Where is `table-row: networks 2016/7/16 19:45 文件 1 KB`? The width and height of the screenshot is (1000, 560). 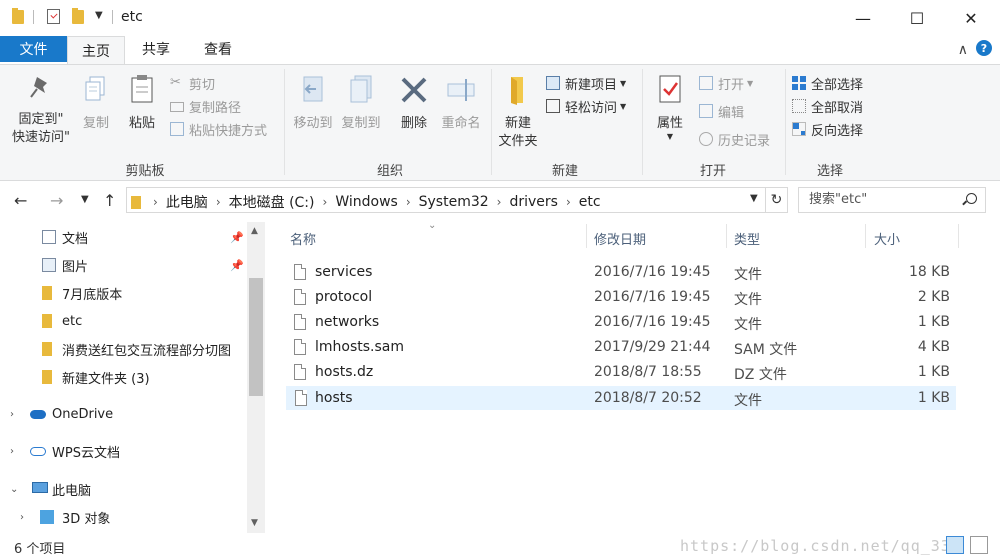 table-row: networks 2016/7/16 19:45 文件 1 KB is located at coordinates (621, 323).